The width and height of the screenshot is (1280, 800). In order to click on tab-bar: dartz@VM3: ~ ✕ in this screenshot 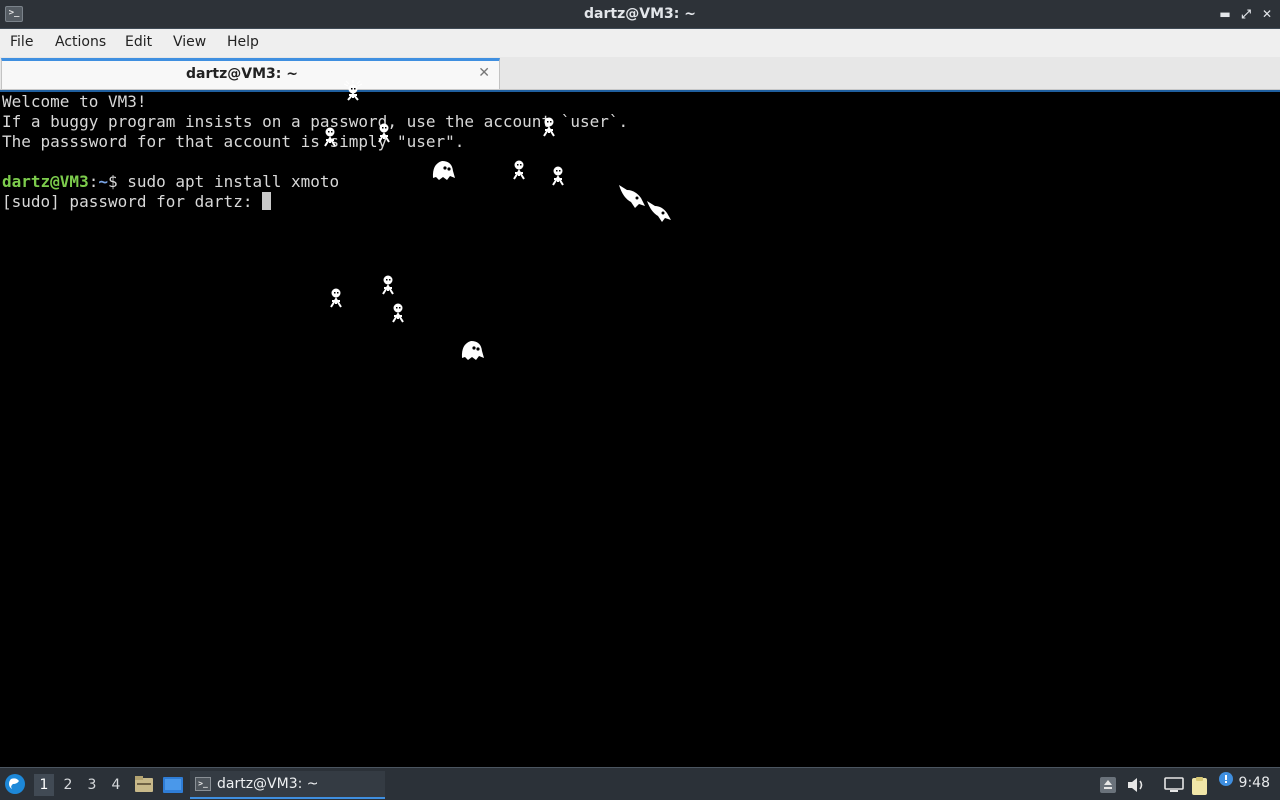, I will do `click(640, 73)`.